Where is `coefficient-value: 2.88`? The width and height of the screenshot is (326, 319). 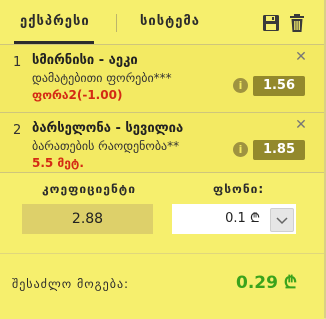 coefficient-value: 2.88 is located at coordinates (87, 219).